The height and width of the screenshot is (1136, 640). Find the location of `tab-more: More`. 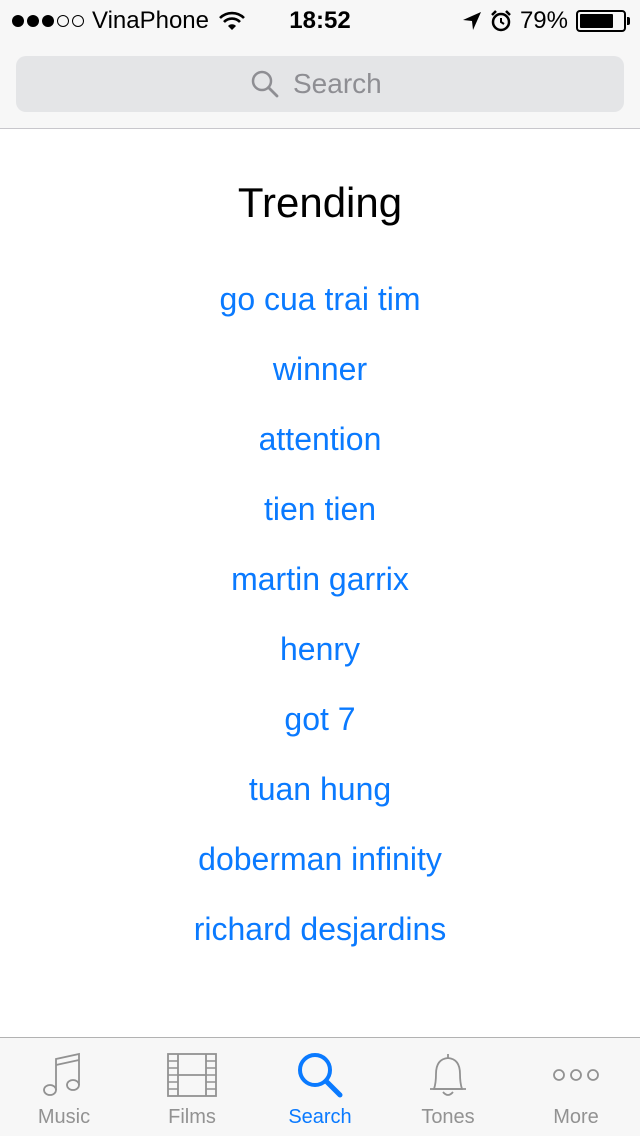

tab-more: More is located at coordinates (576, 1087).